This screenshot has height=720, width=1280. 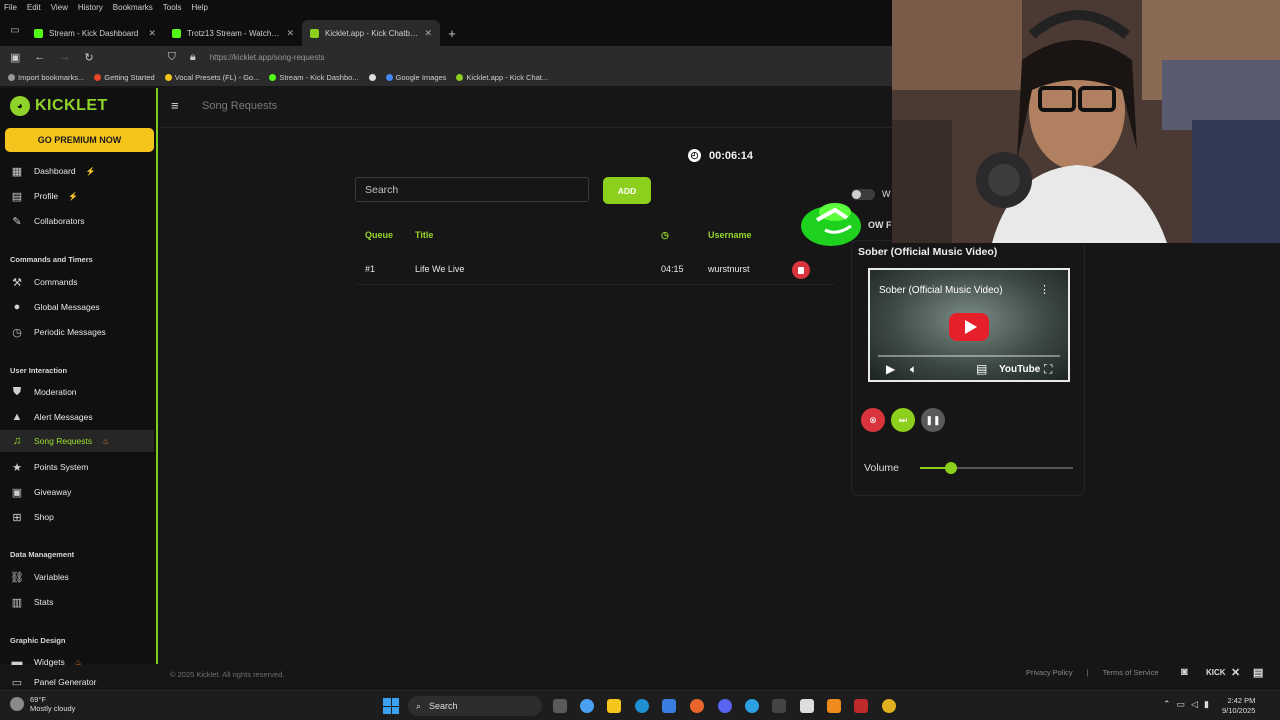 What do you see at coordinates (199, 7) in the screenshot?
I see `menu-help: Help` at bounding box center [199, 7].